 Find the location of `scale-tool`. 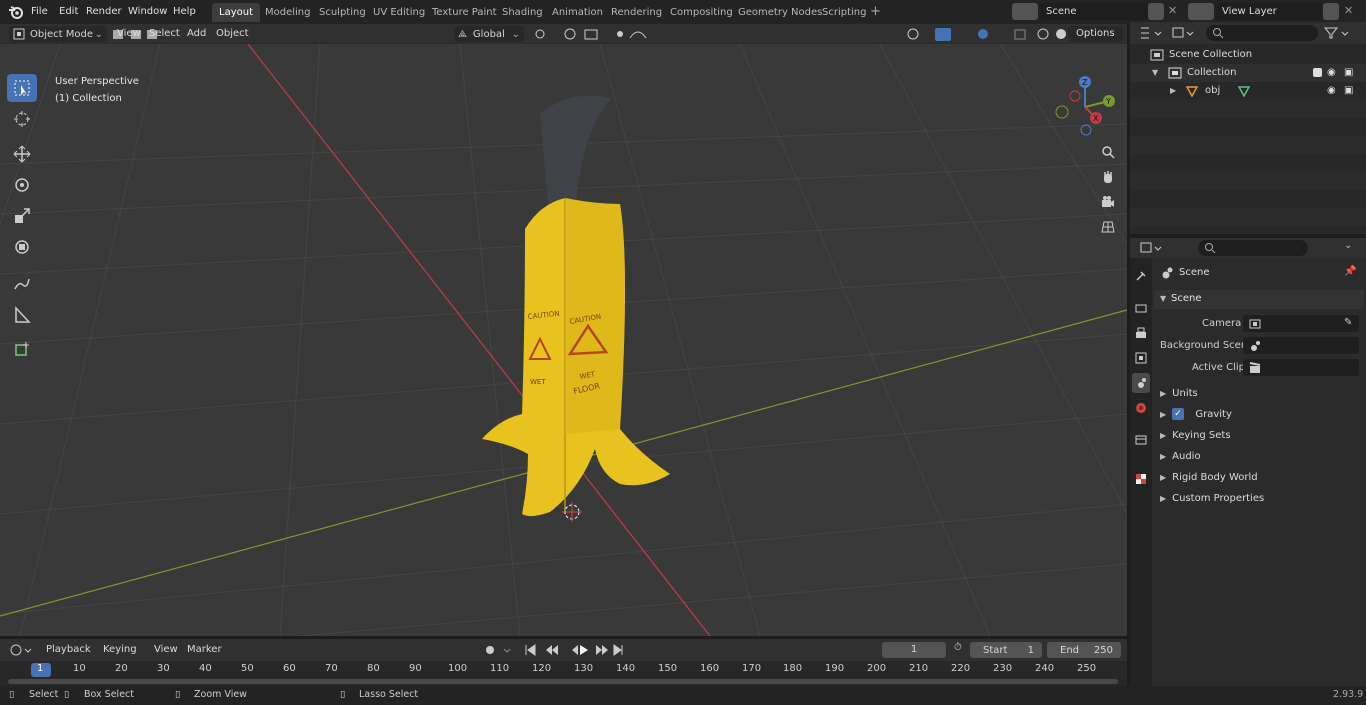

scale-tool is located at coordinates (22, 216).